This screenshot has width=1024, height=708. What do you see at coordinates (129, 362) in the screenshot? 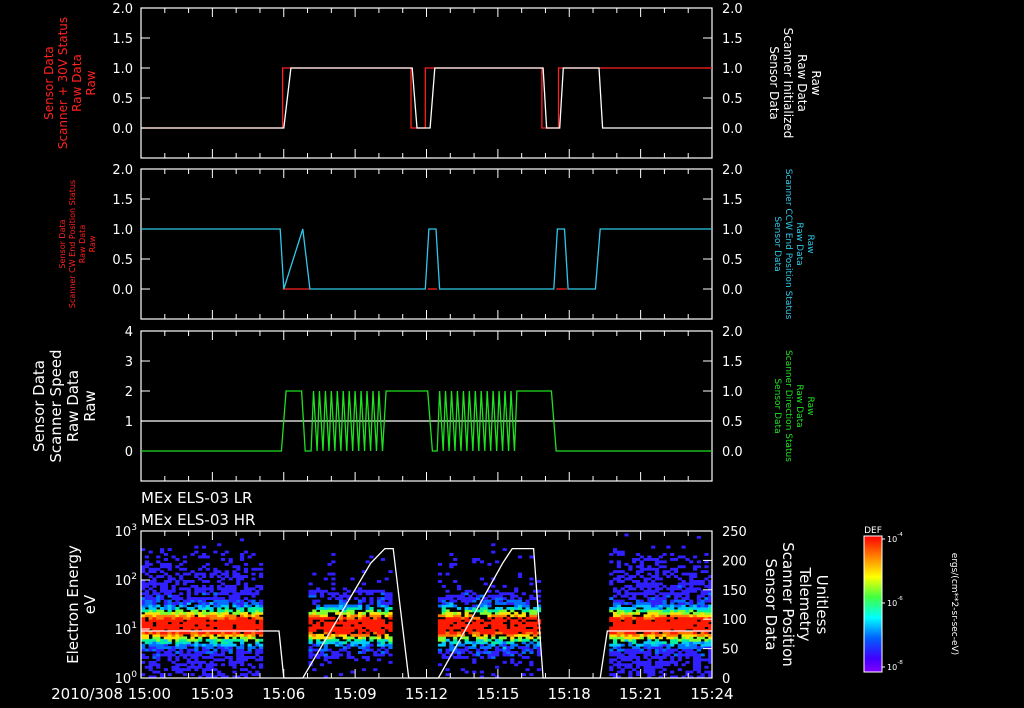
I see `y-tick-label: 3` at bounding box center [129, 362].